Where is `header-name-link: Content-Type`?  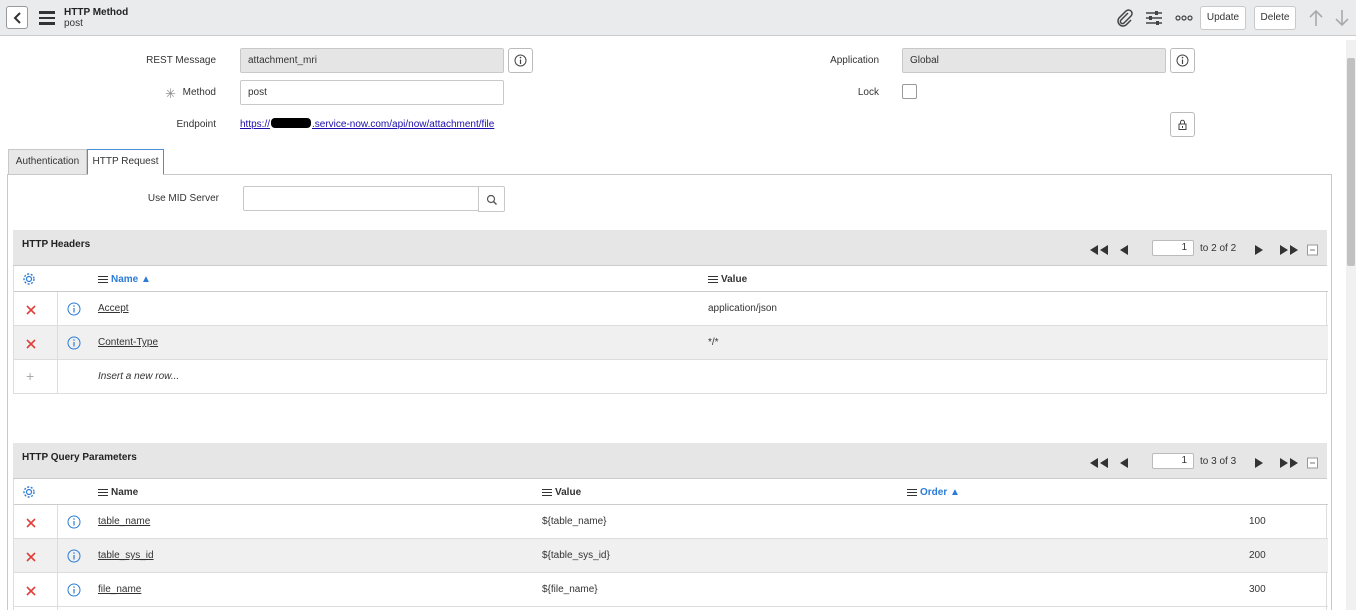 header-name-link: Content-Type is located at coordinates (128, 342).